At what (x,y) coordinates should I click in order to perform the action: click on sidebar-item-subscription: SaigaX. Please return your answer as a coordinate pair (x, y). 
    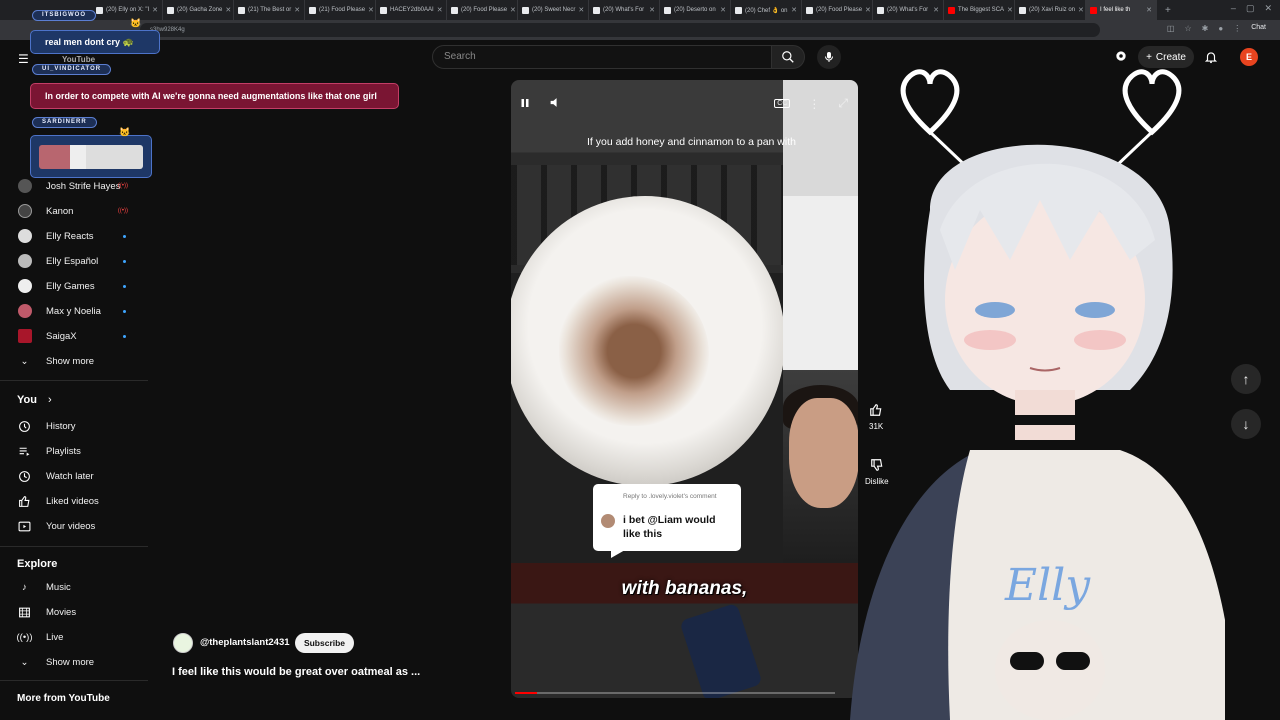
    Looking at the image, I should click on (79, 336).